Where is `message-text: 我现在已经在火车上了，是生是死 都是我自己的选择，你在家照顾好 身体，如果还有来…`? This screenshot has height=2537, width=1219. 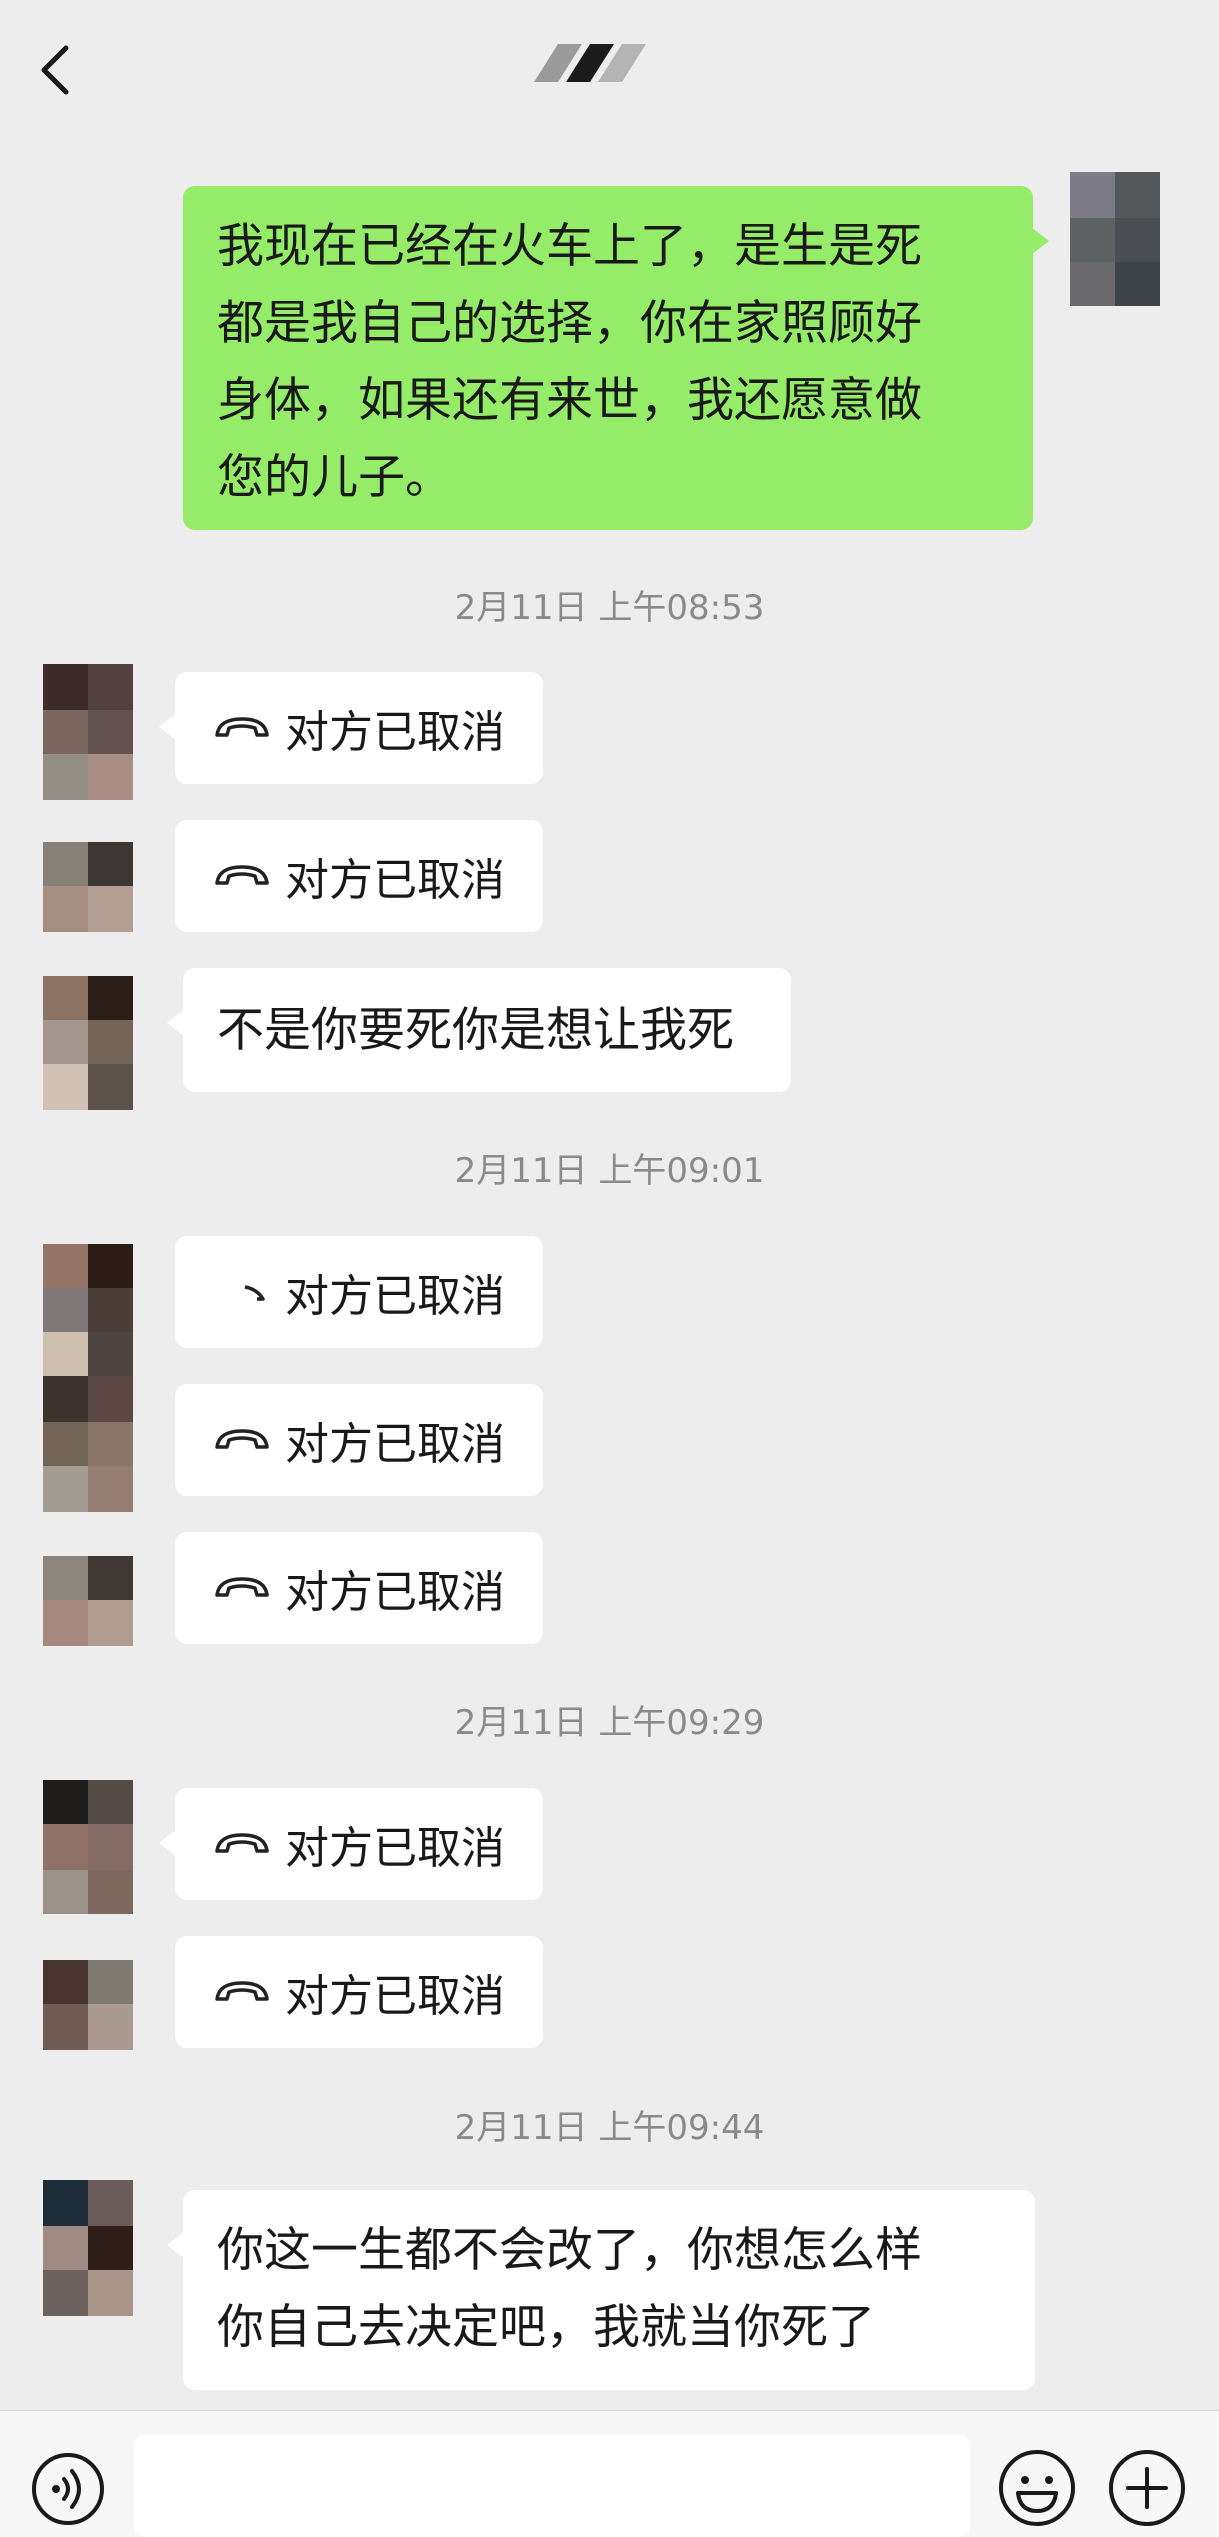
message-text: 我现在已经在火车上了，是生是死 都是我自己的选择，你在家照顾好 身体，如果还有来… is located at coordinates (569, 362).